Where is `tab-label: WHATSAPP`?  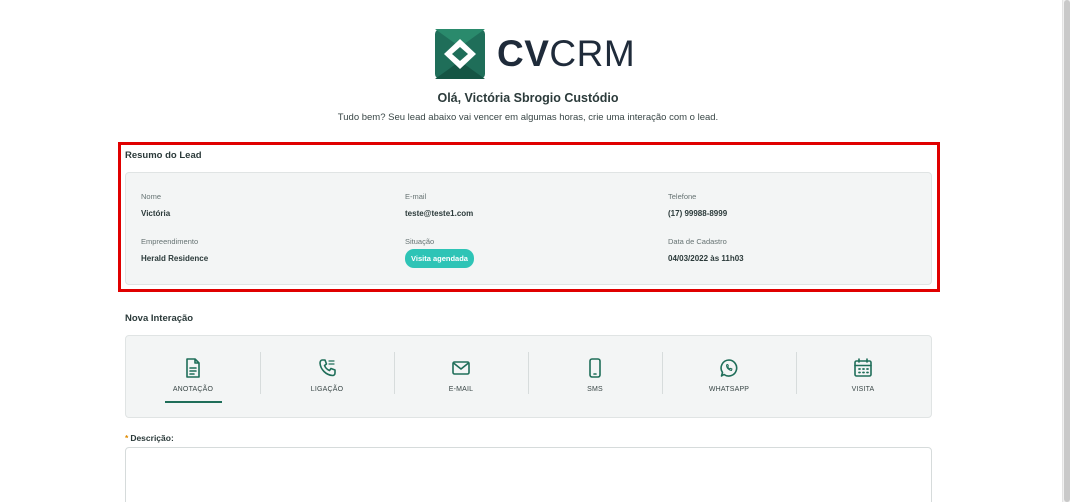 tab-label: WHATSAPP is located at coordinates (729, 389).